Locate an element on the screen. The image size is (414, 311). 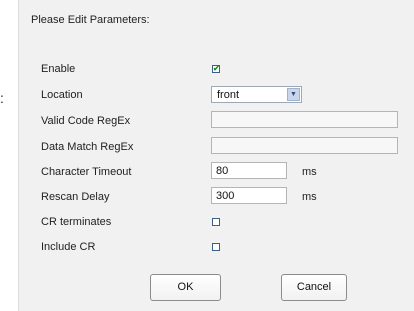
ok-button: OK is located at coordinates (185, 287).